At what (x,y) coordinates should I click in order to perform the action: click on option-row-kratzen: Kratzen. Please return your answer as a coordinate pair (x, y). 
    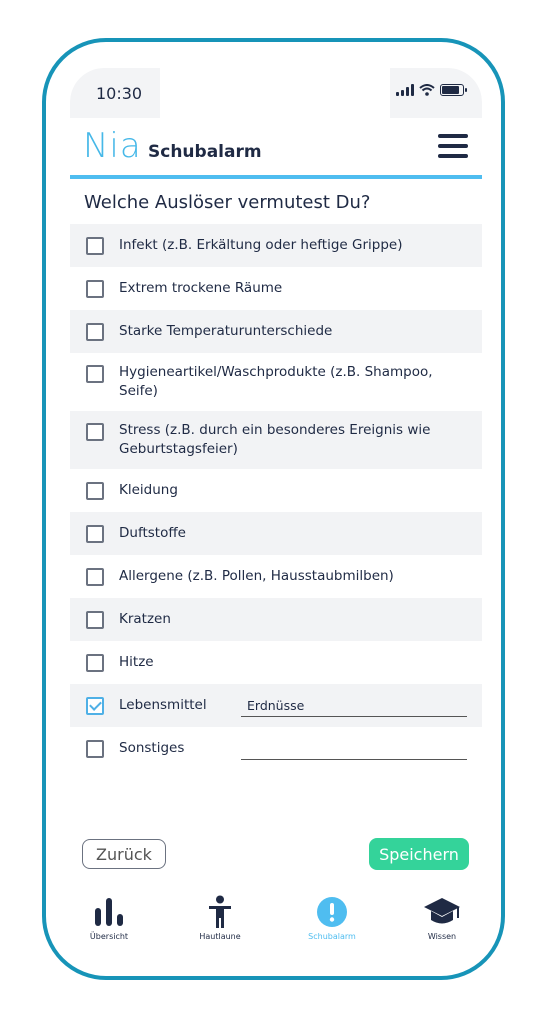
    Looking at the image, I should click on (276, 619).